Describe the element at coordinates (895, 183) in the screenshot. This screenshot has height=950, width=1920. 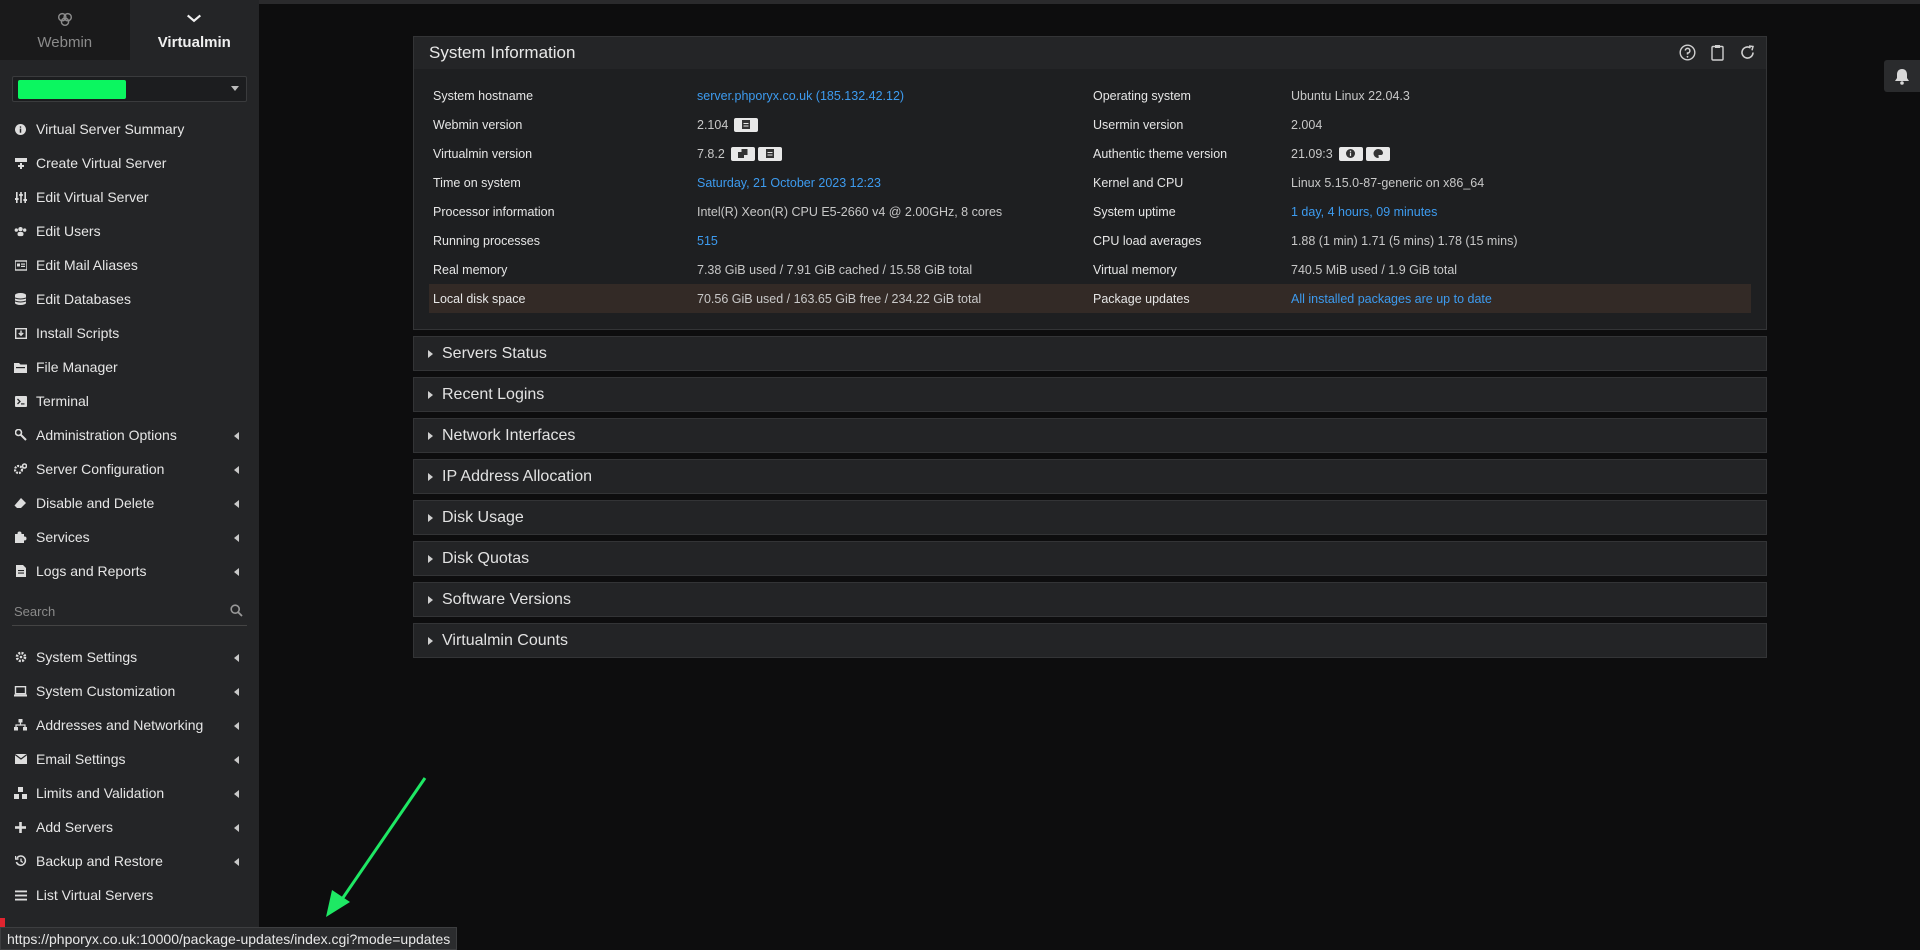
I see `system-time-link: Saturday, 21 October 2023 12:23` at that location.